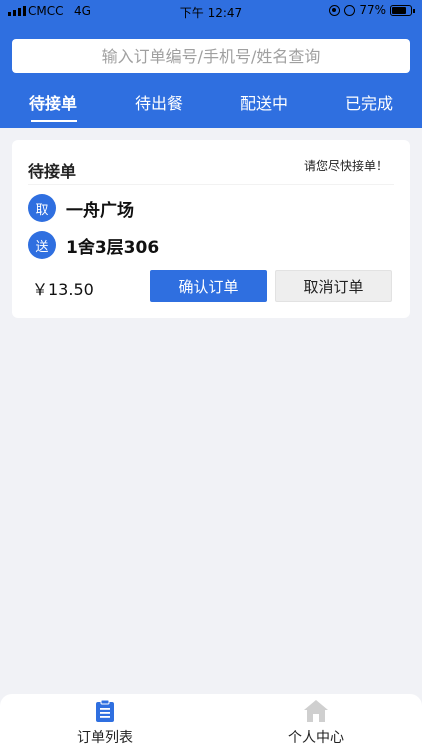 This screenshot has width=422, height=750. Describe the element at coordinates (350, 10) in the screenshot. I see `alarm-icon` at that location.